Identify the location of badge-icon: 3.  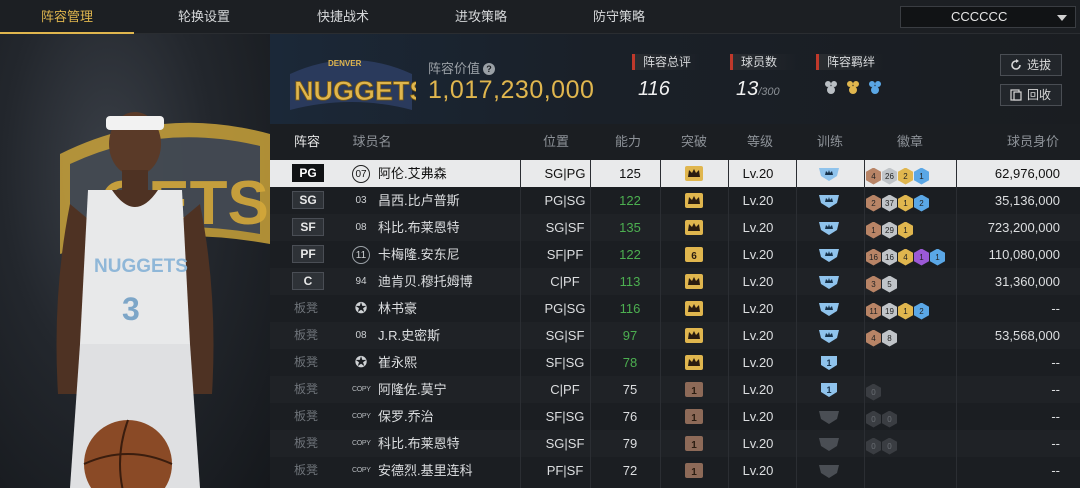
(873, 284).